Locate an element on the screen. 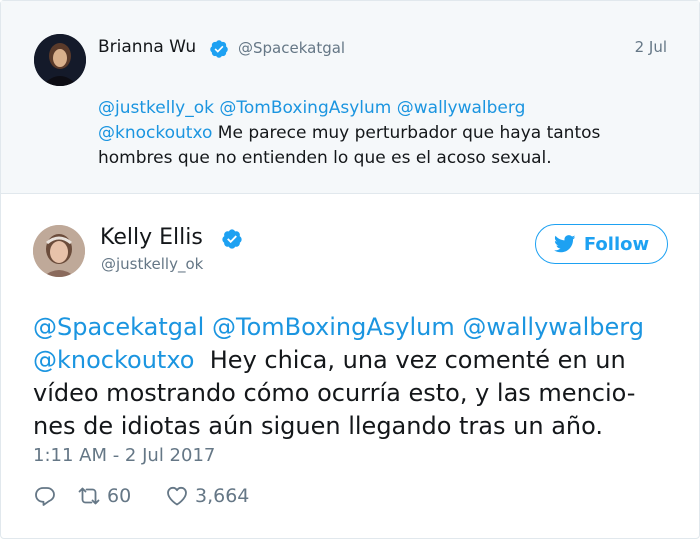 The height and width of the screenshot is (539, 700). mention-link: @Spacekatgal is located at coordinates (118, 327).